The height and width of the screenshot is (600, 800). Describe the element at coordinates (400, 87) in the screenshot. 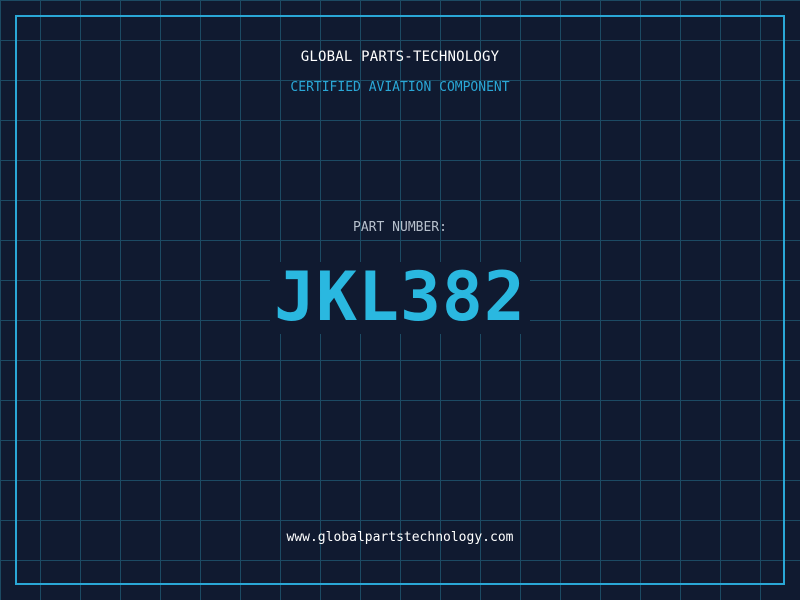

I see `certification-subtitle: CERTIFIED AVIATION COMPONENT` at that location.